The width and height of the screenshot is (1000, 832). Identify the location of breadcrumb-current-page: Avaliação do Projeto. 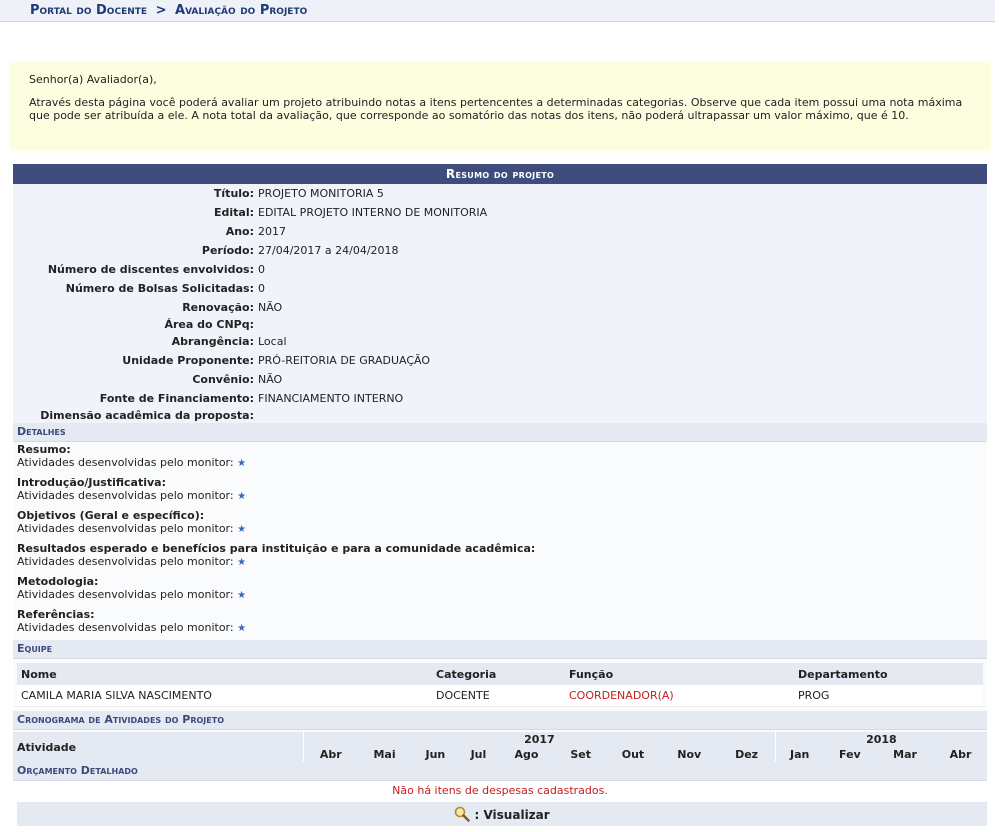
(241, 10).